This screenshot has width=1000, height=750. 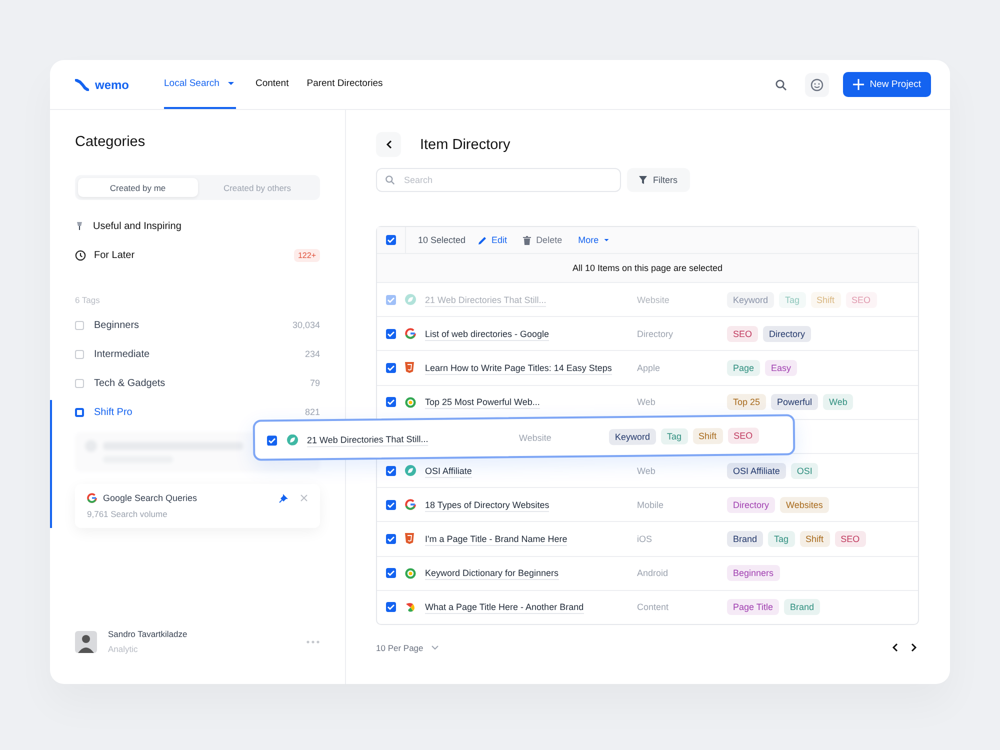 What do you see at coordinates (518, 368) in the screenshot?
I see `item-title-link: Learn How to Write Page Titles: 14 Easy Steps` at bounding box center [518, 368].